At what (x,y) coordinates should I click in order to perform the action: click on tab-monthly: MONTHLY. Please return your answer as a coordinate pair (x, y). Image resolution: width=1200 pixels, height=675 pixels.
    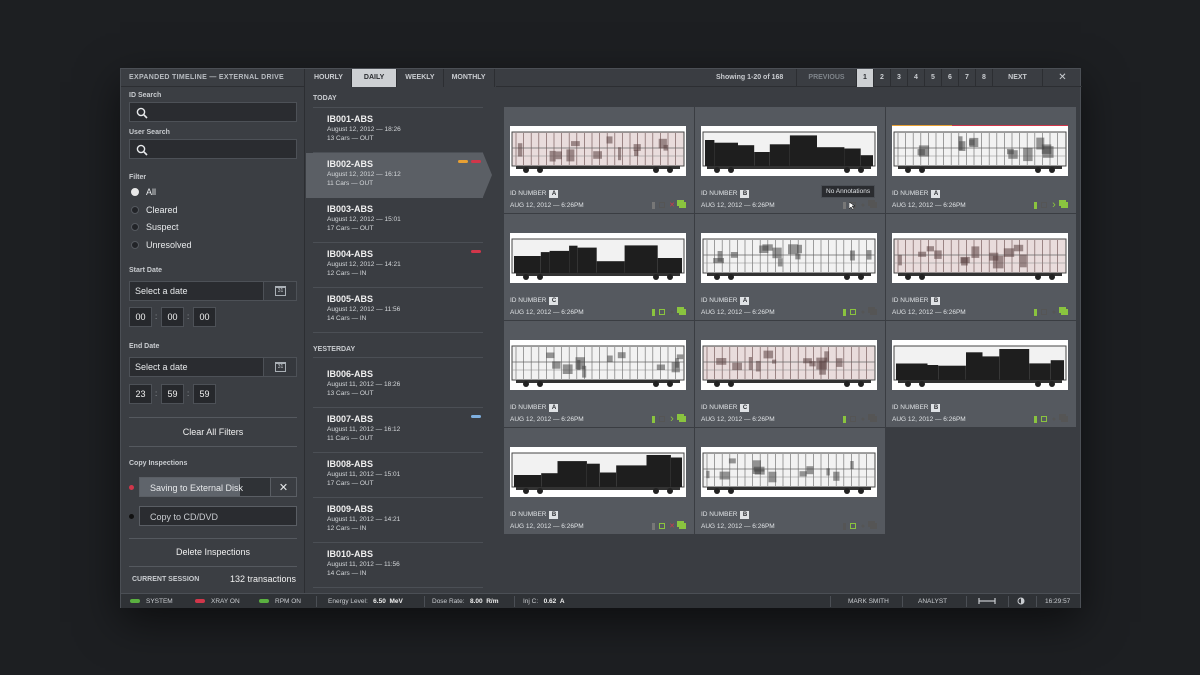
    Looking at the image, I should click on (469, 78).